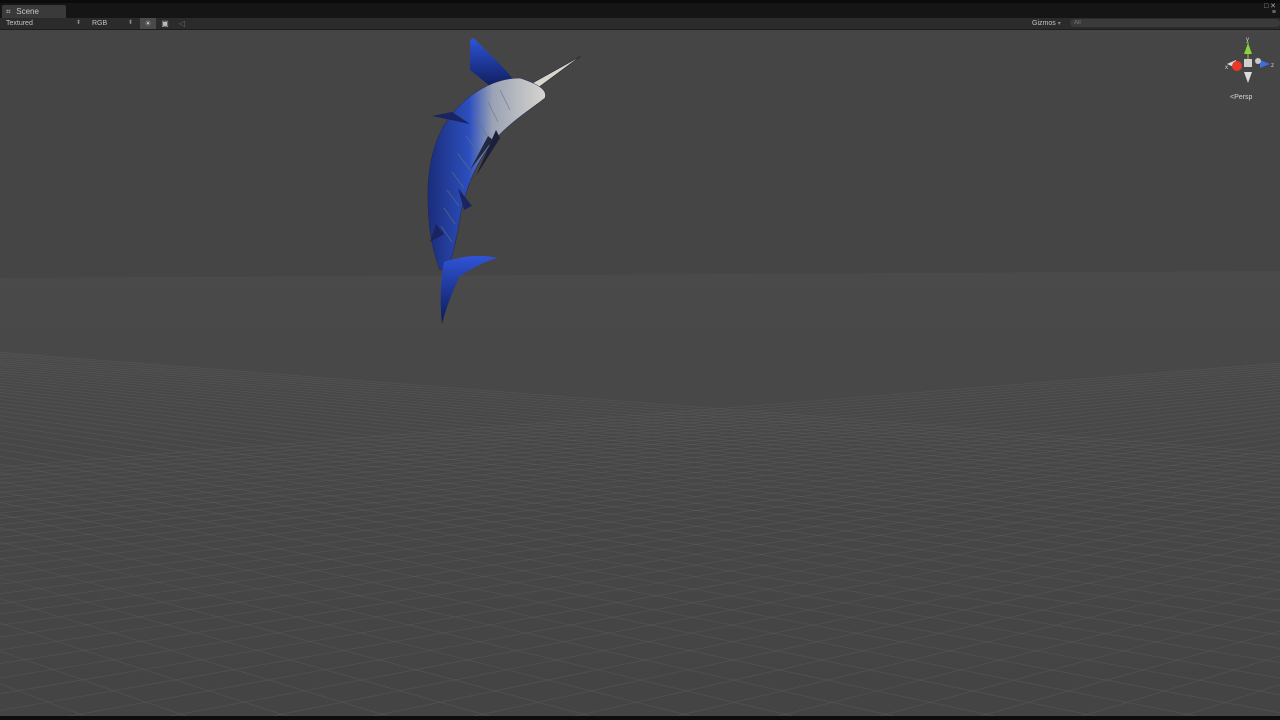 The image size is (1280, 720). Describe the element at coordinates (640, 10) in the screenshot. I see `tab-bar: ⌗ Scene □ ✕ ≡` at that location.